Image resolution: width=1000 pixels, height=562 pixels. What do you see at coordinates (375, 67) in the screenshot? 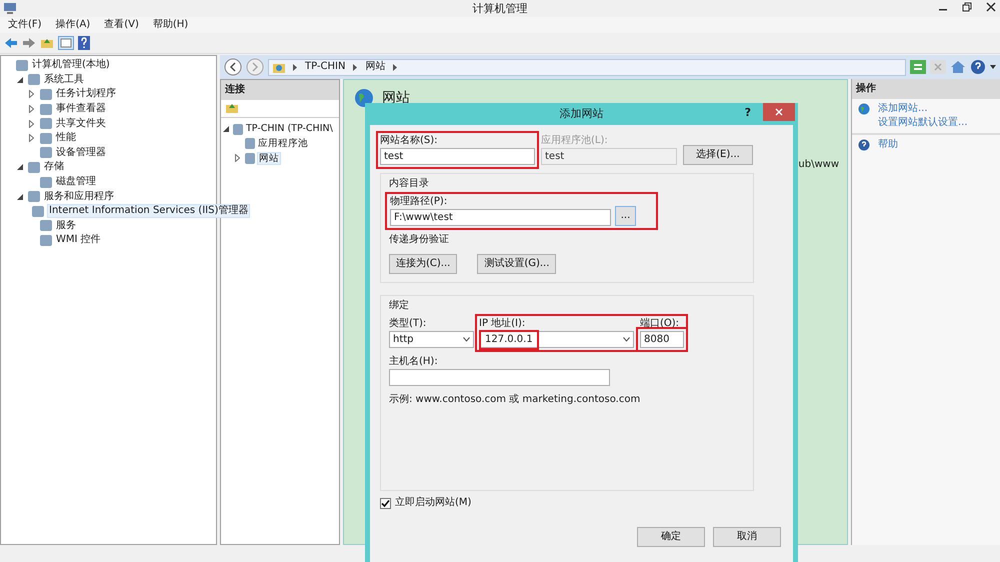
I see `breadcrumb-item: 网站` at bounding box center [375, 67].